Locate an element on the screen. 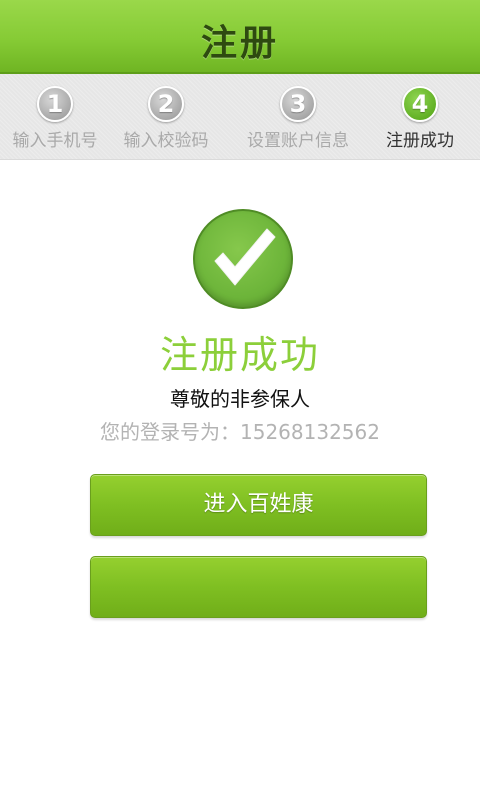 The height and width of the screenshot is (800, 480). step-number-badge: 3 is located at coordinates (298, 104).